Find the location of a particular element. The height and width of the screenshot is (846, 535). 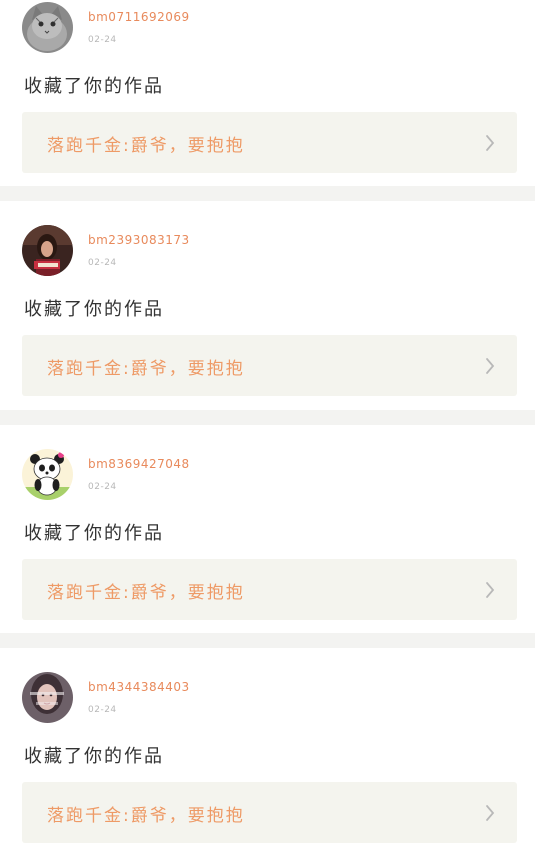

username: bm8369427048 is located at coordinates (139, 464).